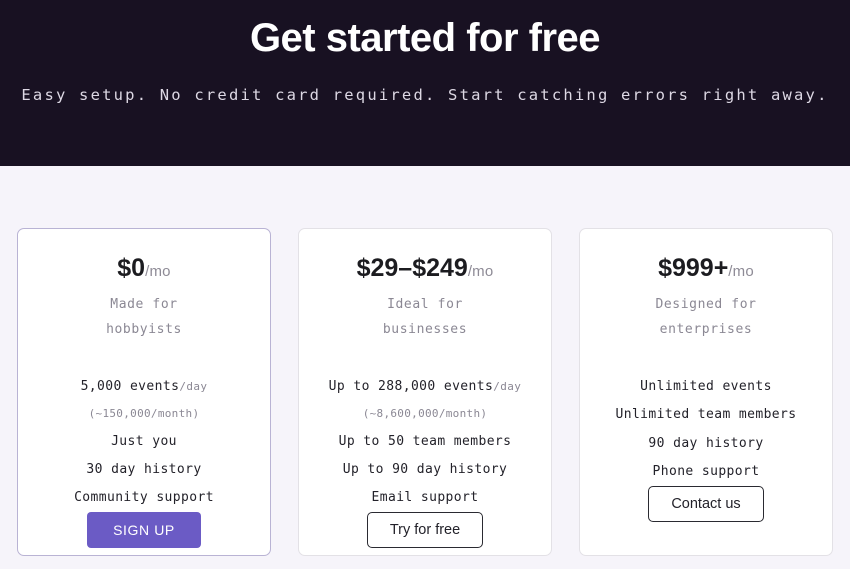 The image size is (850, 569). I want to click on plan-feature-text: 5,000 events, so click(130, 387).